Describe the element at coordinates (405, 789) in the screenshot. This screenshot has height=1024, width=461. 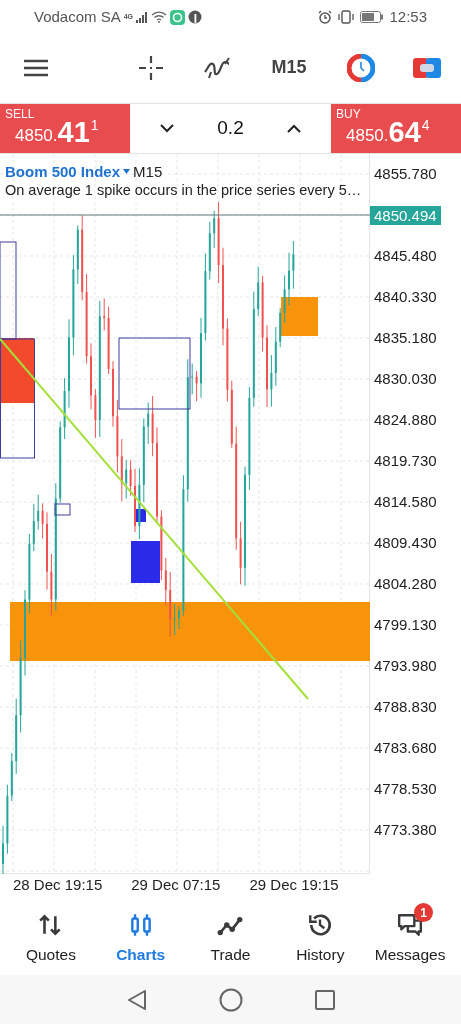
I see `price-label: 4778.530` at that location.